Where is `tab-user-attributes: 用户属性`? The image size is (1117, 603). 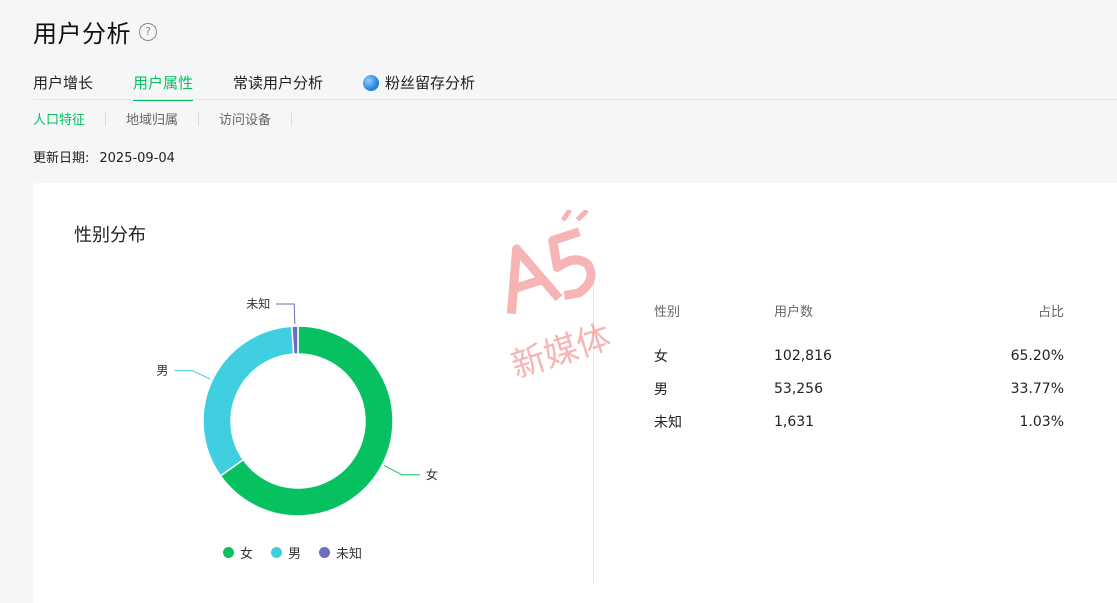 tab-user-attributes: 用户属性 is located at coordinates (163, 86).